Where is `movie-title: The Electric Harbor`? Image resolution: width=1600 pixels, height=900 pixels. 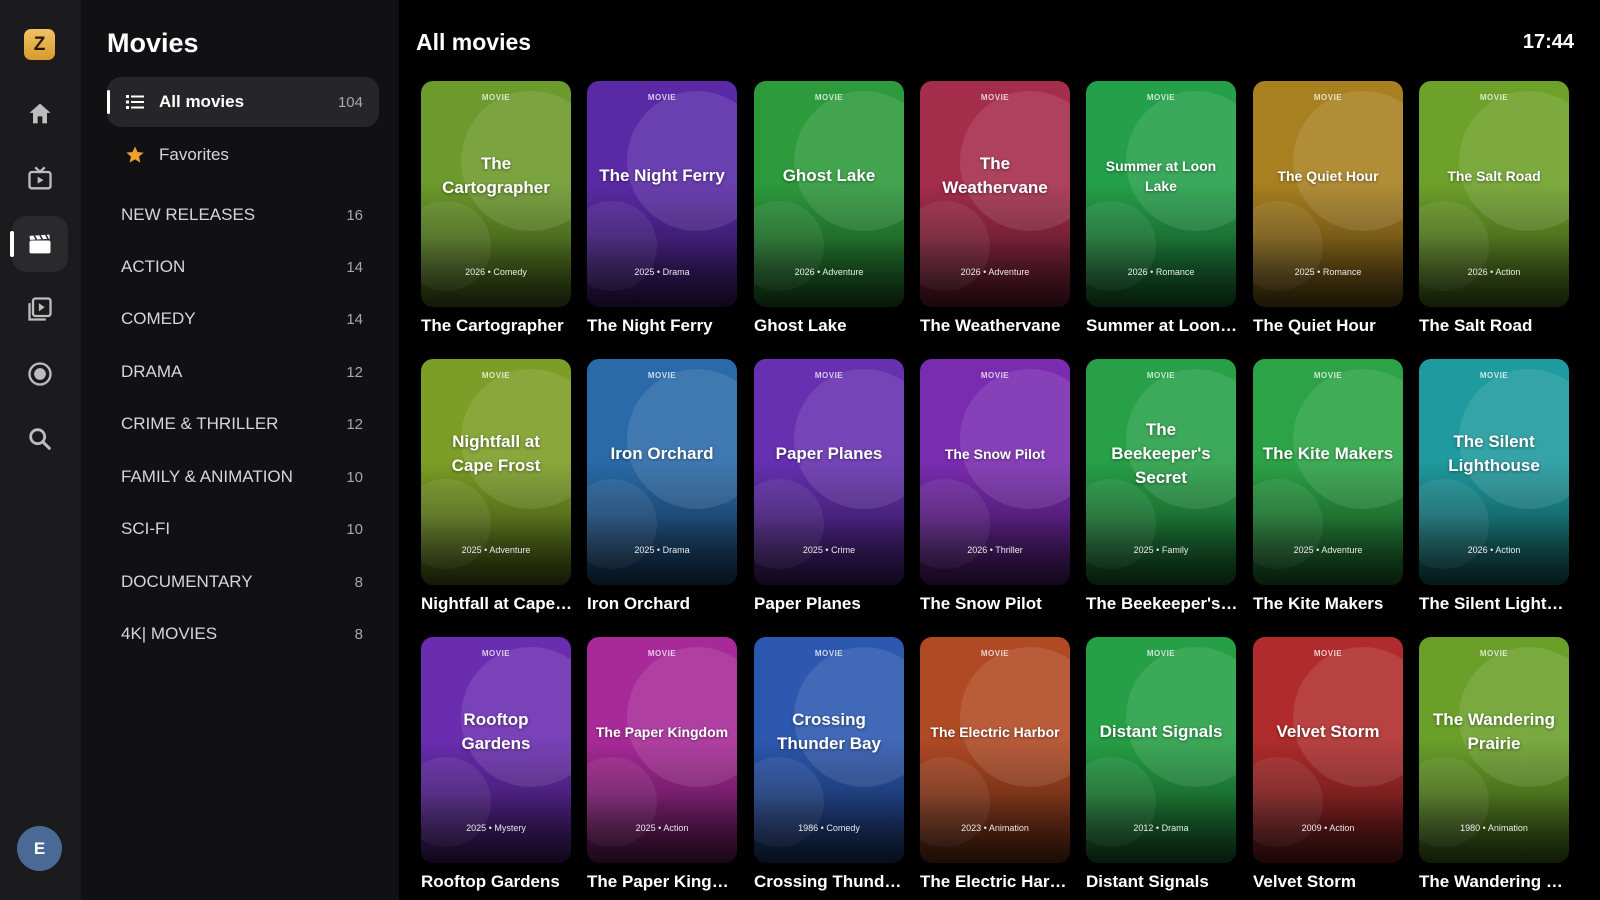 movie-title: The Electric Harbor is located at coordinates (996, 881).